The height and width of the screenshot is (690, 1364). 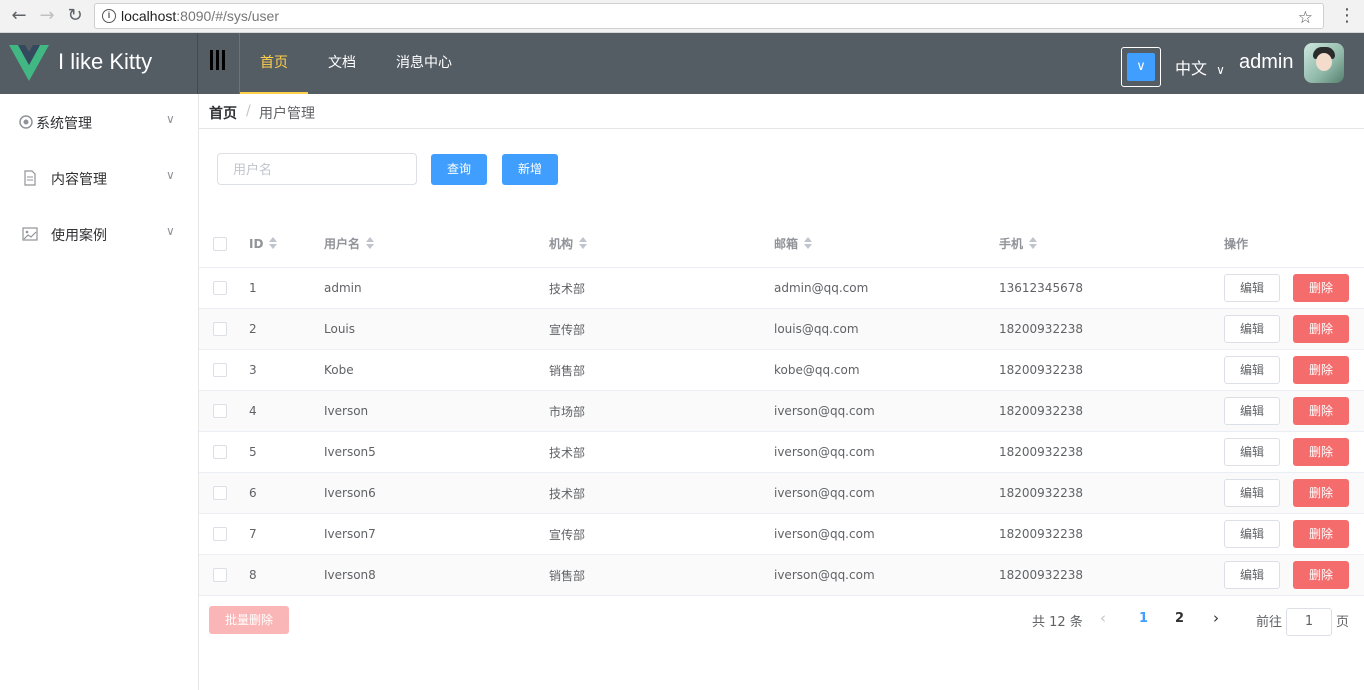 I want to click on next-page-icon: ›, so click(x=1216, y=618).